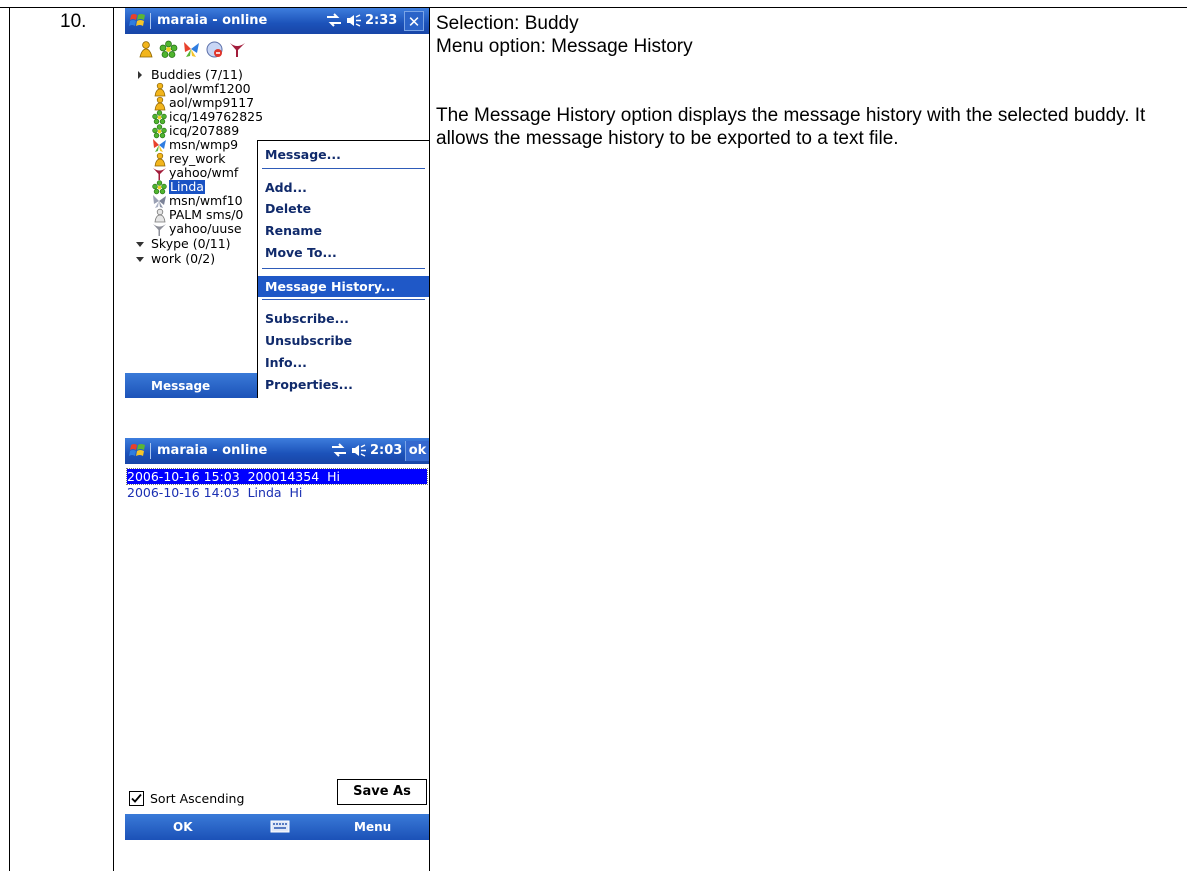  What do you see at coordinates (160, 215) in the screenshot?
I see `person-icon` at bounding box center [160, 215].